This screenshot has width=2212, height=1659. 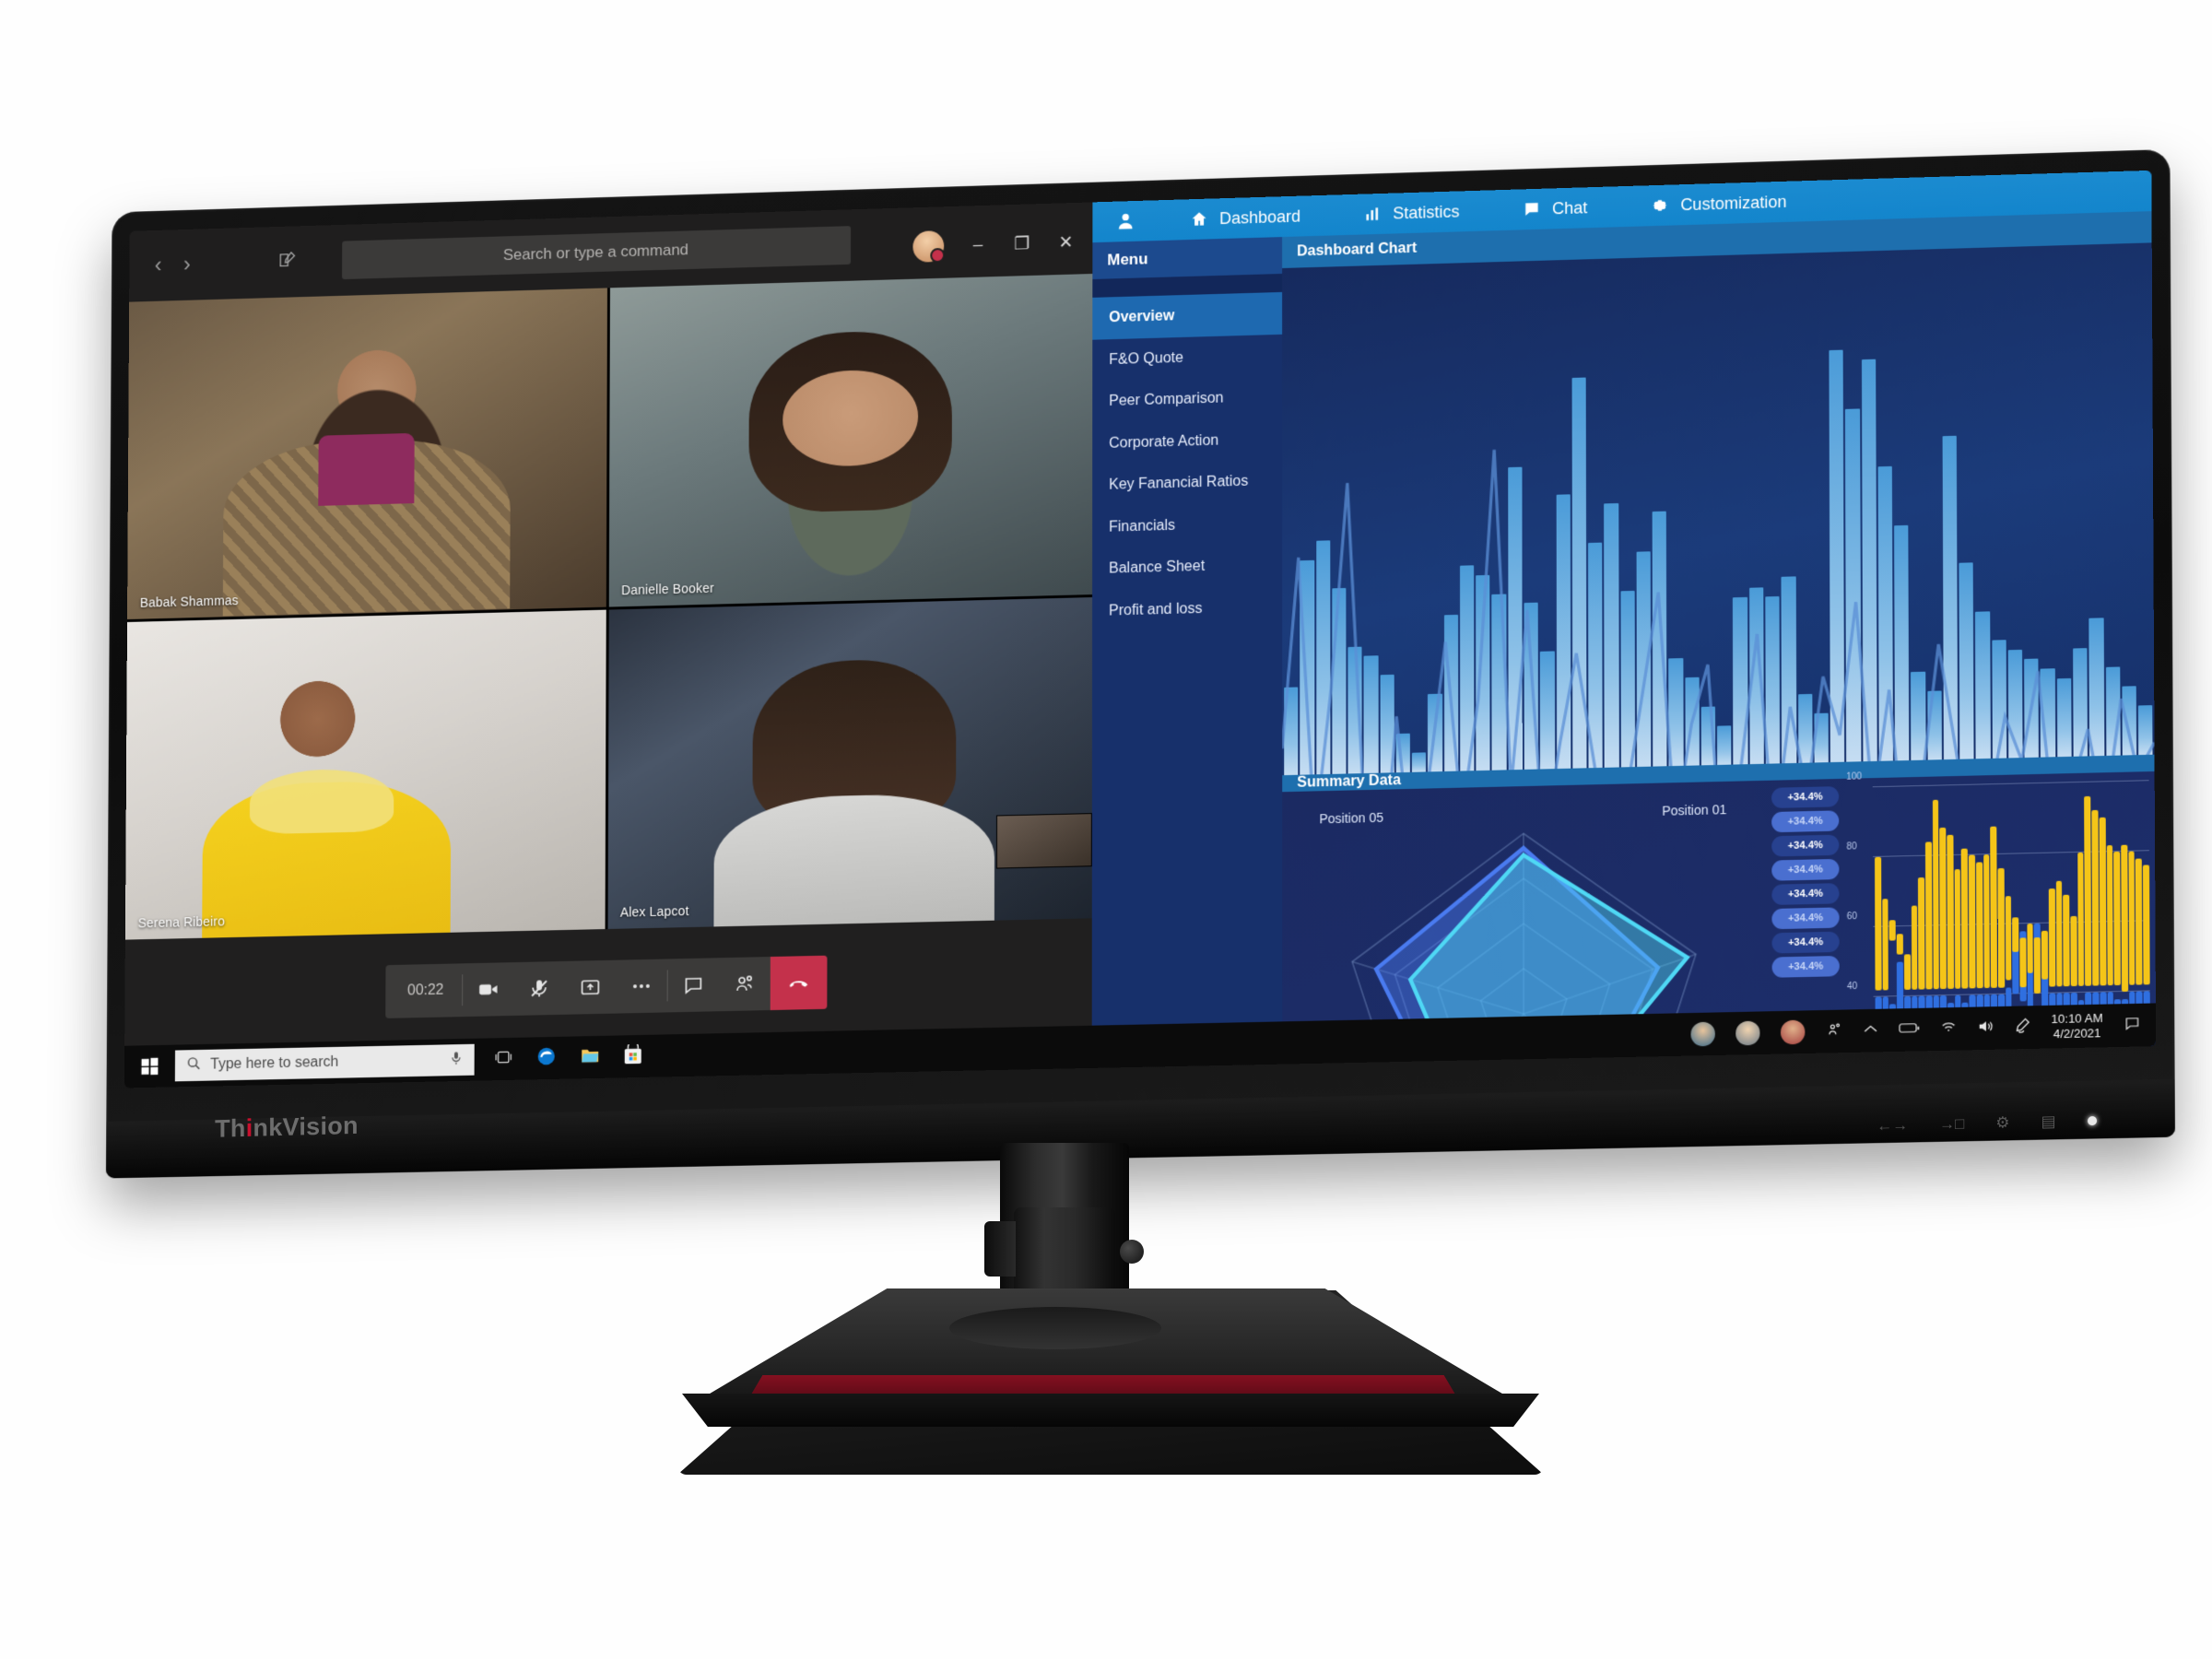 I want to click on taskbar-search-input: Type here to search, so click(x=324, y=1062).